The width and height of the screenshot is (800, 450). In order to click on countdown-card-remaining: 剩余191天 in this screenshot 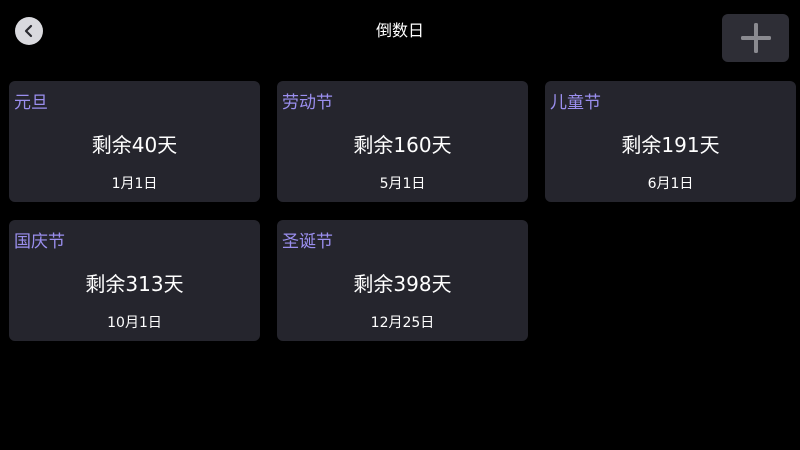, I will do `click(670, 145)`.